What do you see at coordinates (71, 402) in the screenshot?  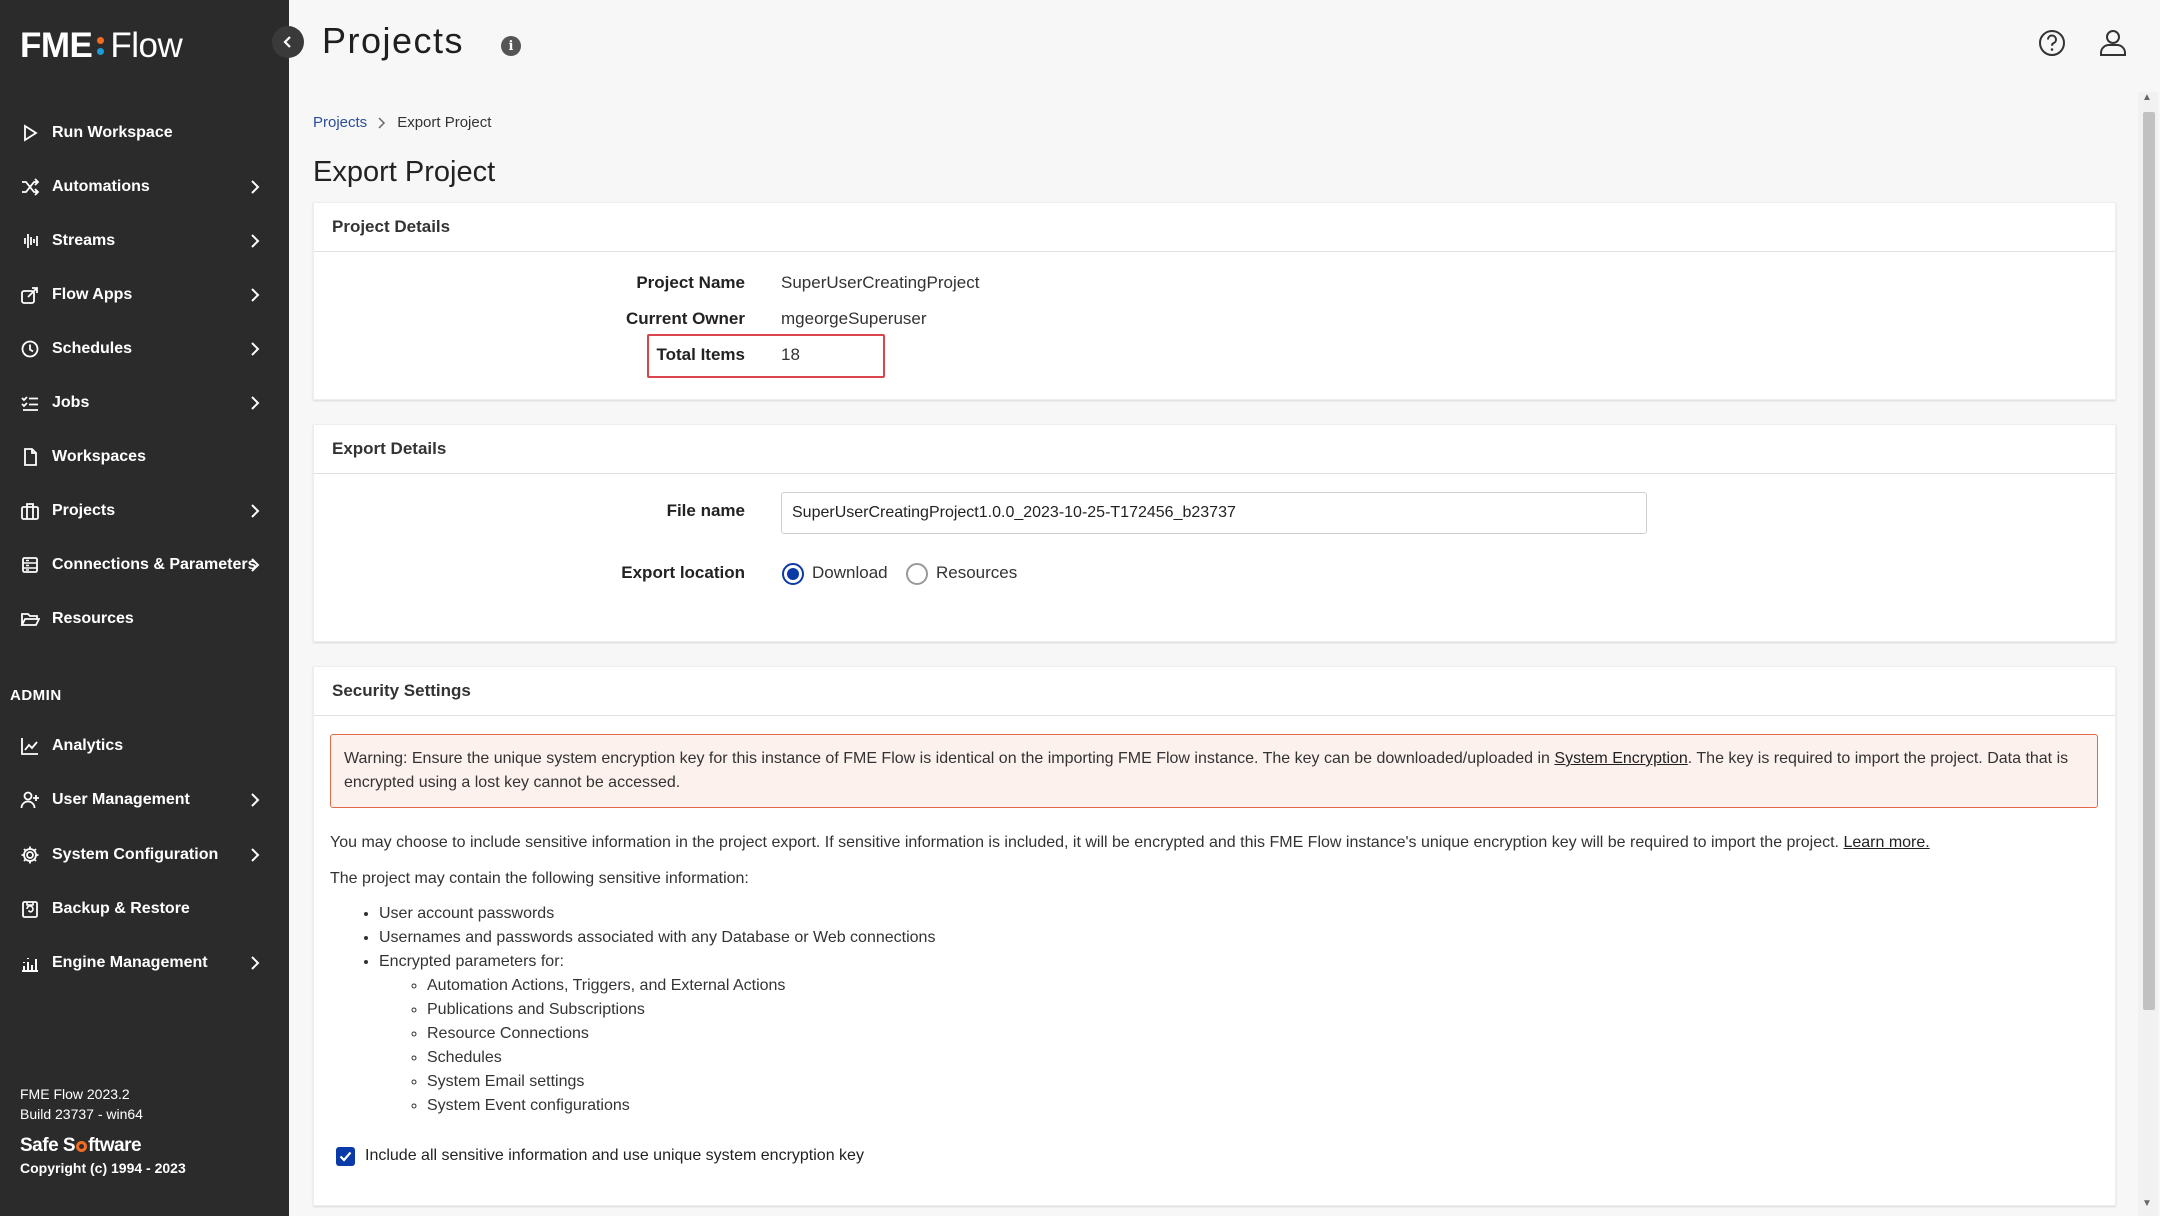 I see `sidebar-item-label: Jobs` at bounding box center [71, 402].